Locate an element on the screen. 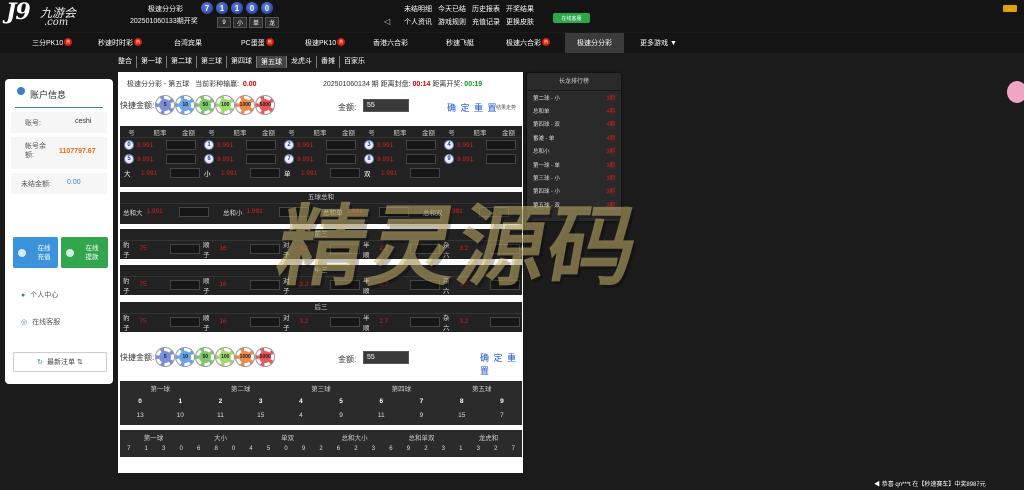  confirm-button-2: 确 定 is located at coordinates (492, 358).